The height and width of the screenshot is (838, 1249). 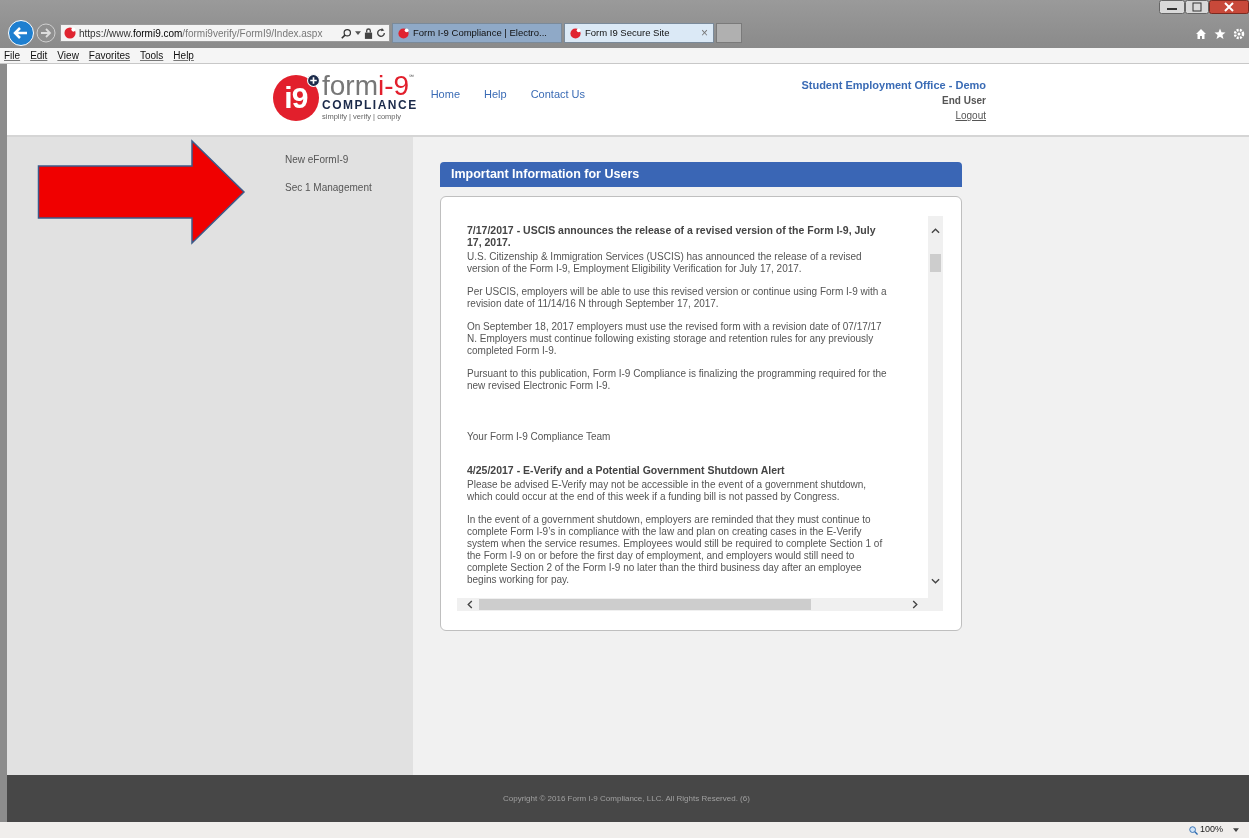 What do you see at coordinates (675, 339) in the screenshot?
I see `news-paragraph: On September 18, 2017 employers must use the revised form with a revision date of 07/17/17 N. Employers must continue following existing storage and retention rules for any previously completed Form I-9.` at bounding box center [675, 339].